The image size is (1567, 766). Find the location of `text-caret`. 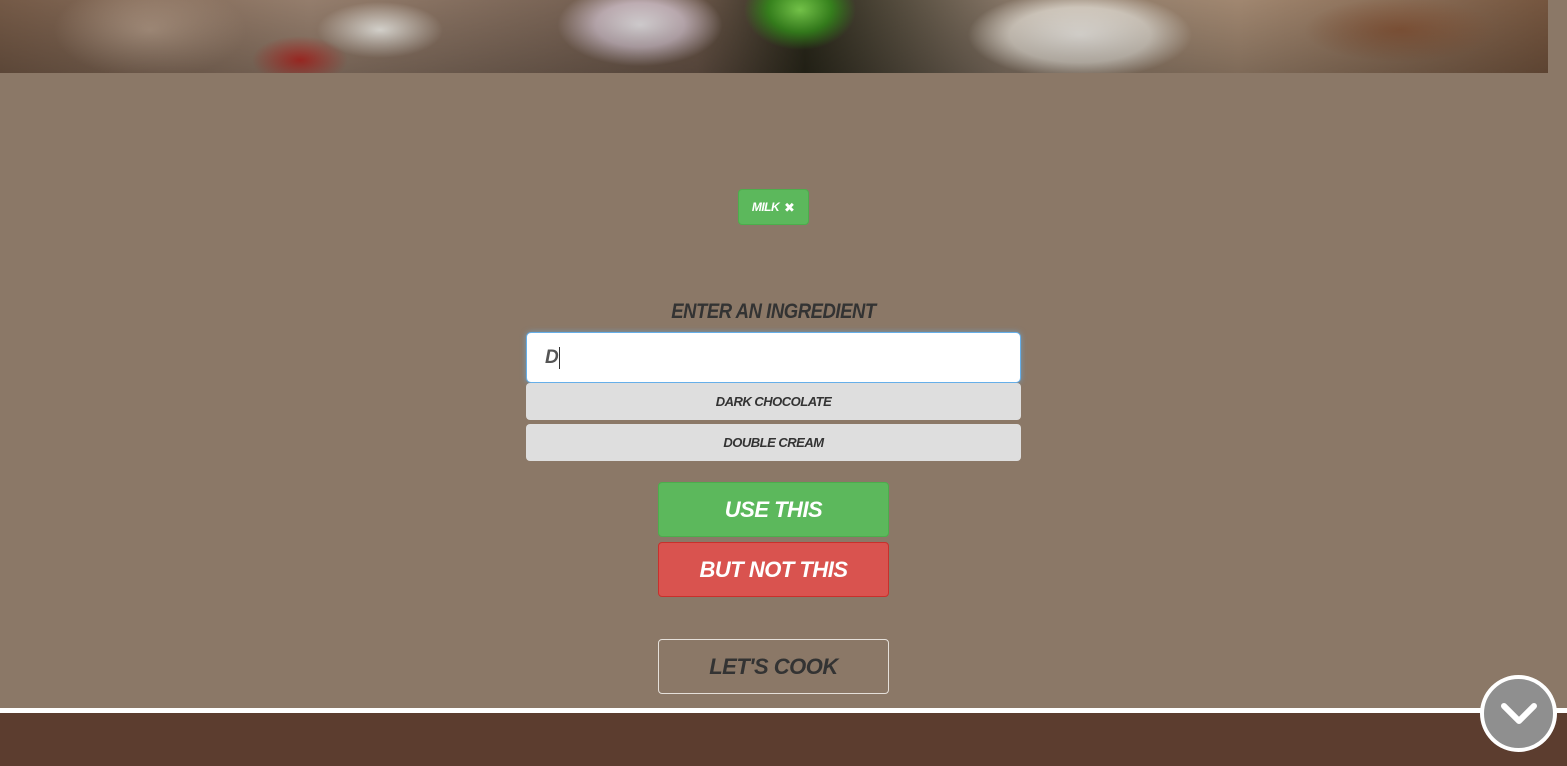

text-caret is located at coordinates (560, 357).